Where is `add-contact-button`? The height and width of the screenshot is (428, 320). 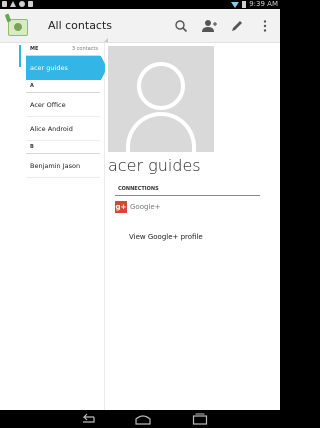 add-contact-button is located at coordinates (209, 26).